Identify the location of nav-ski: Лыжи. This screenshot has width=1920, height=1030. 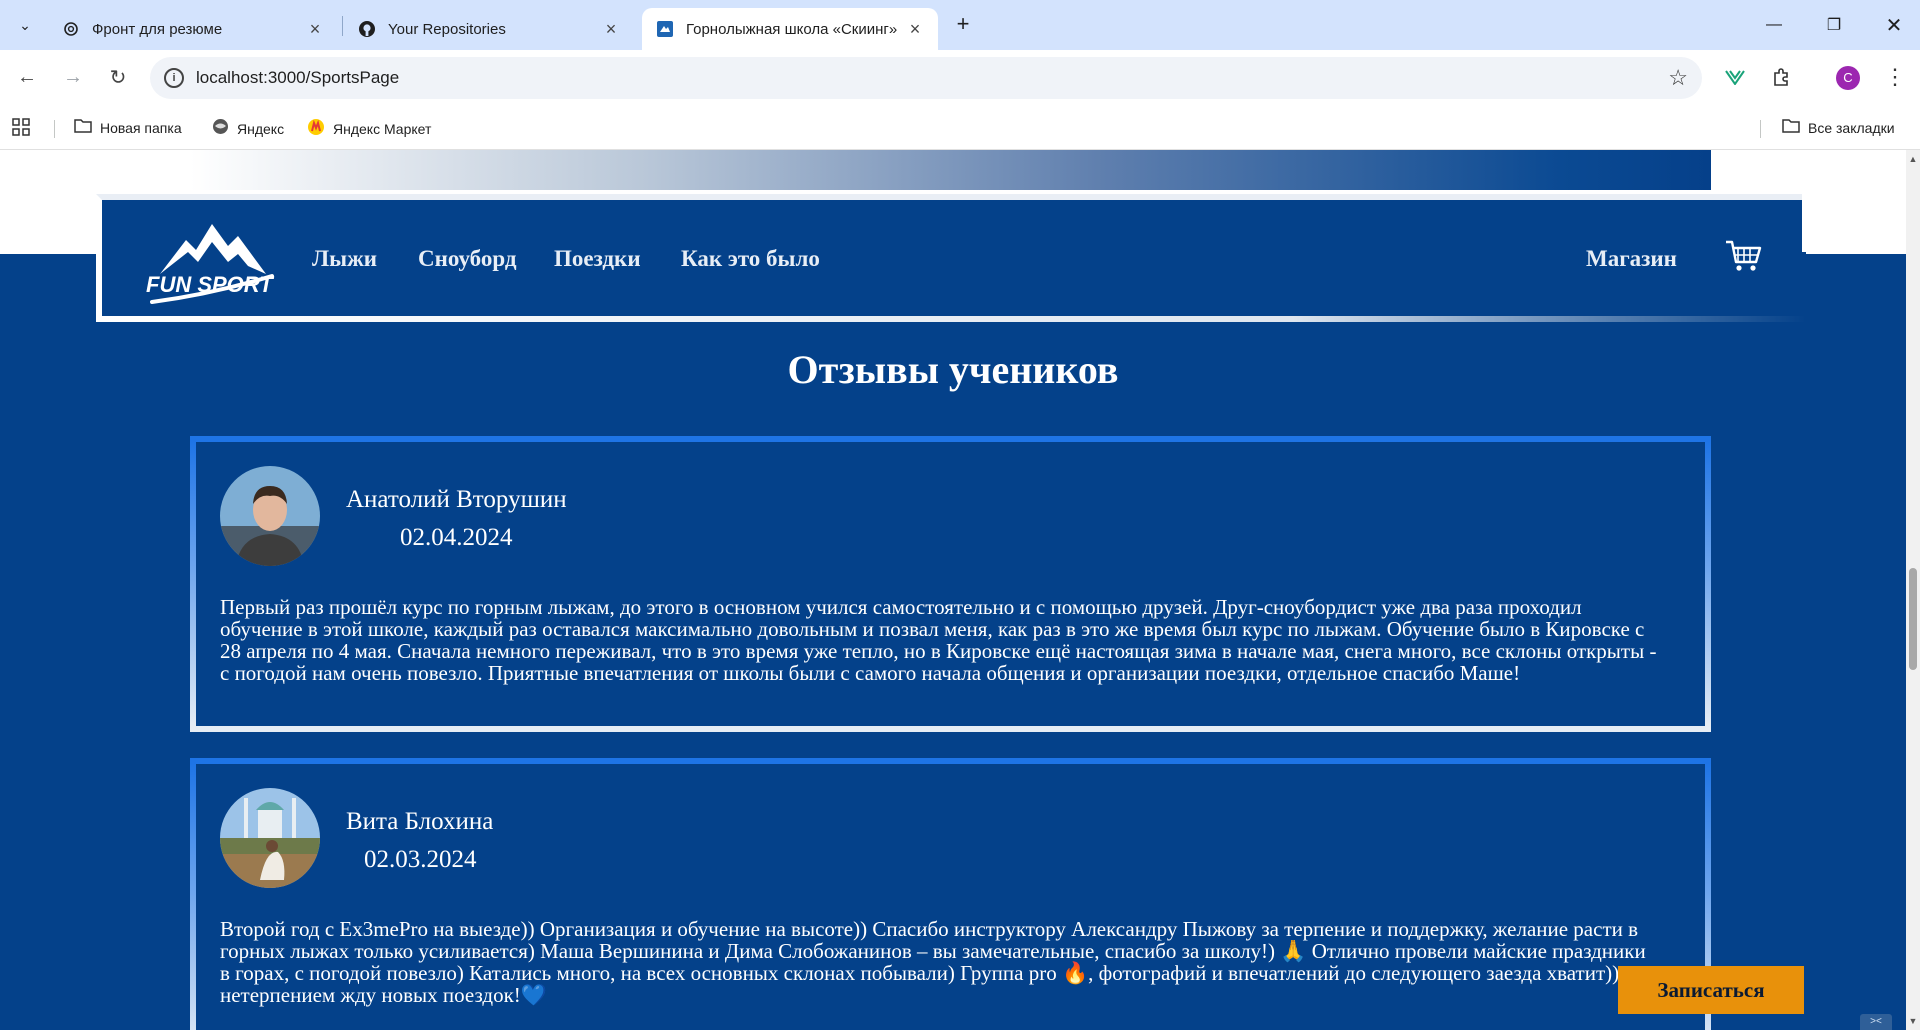
(344, 259).